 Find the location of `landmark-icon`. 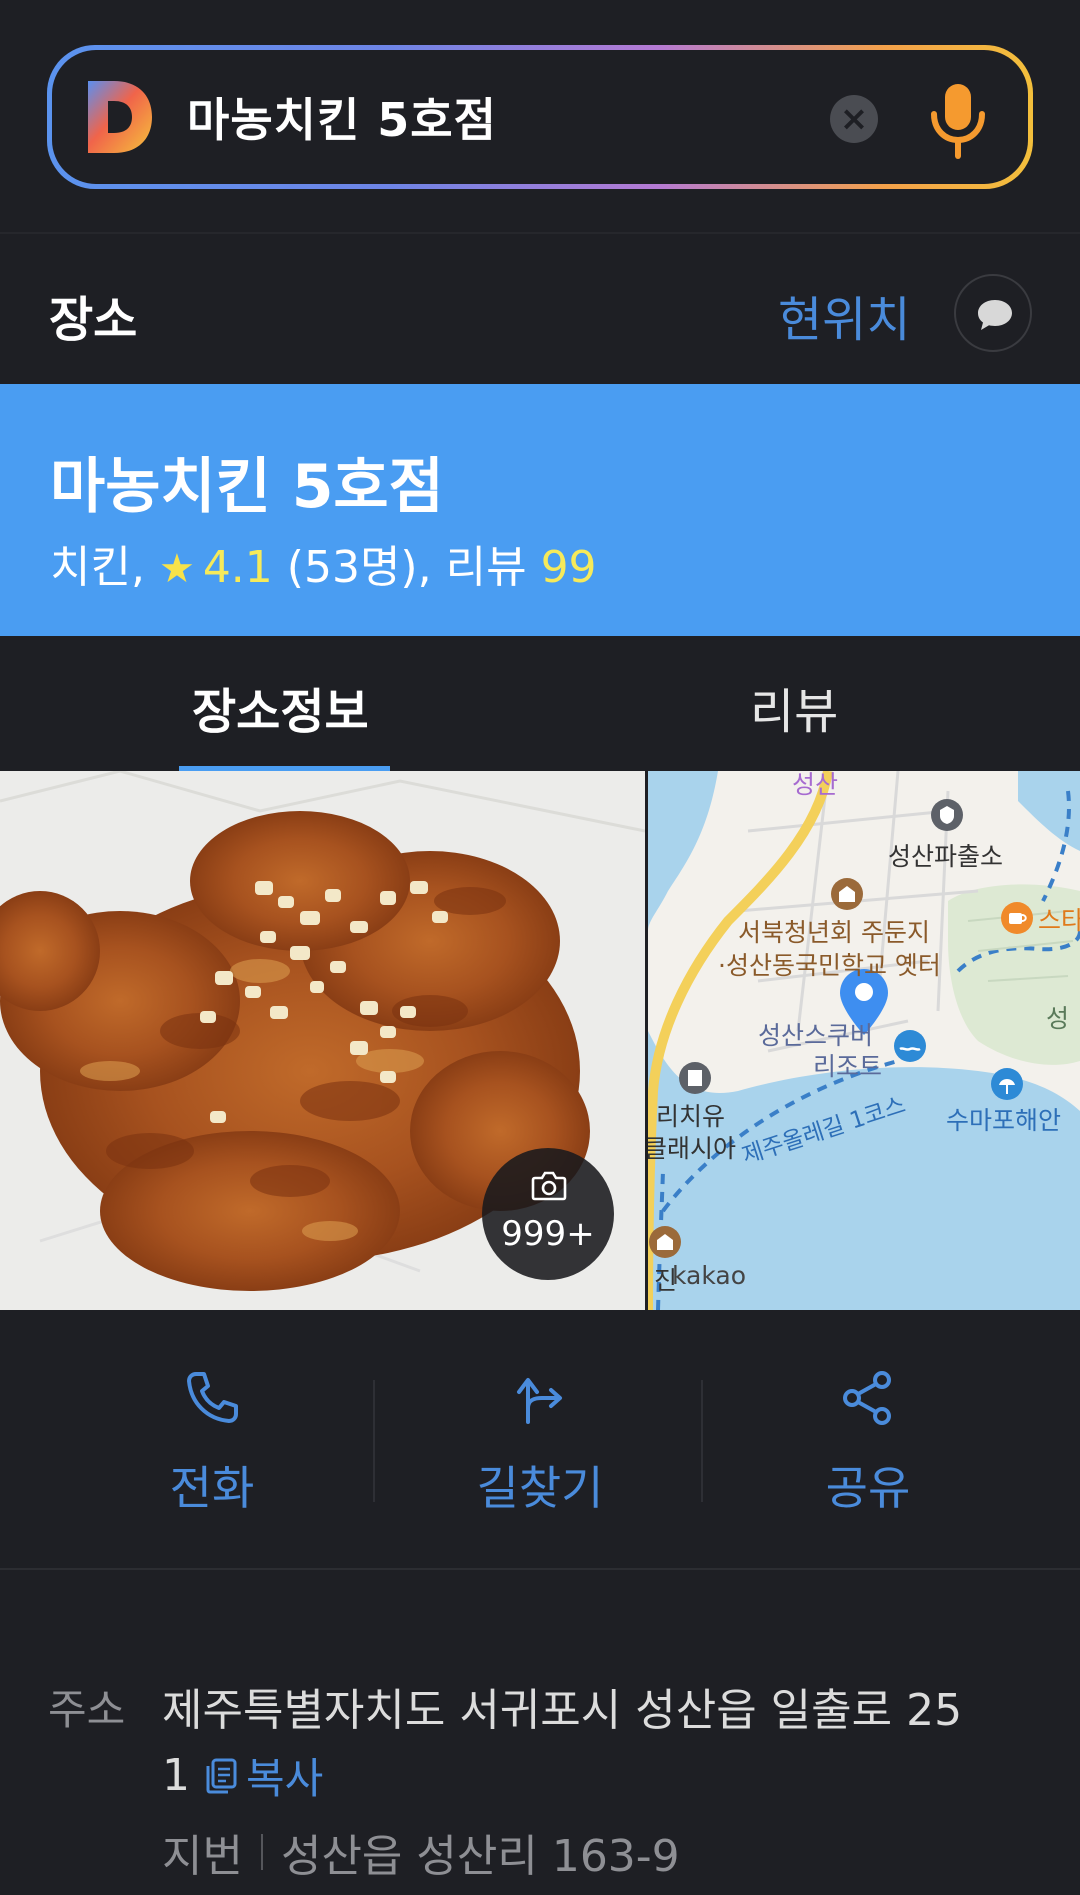

landmark-icon is located at coordinates (847, 894).